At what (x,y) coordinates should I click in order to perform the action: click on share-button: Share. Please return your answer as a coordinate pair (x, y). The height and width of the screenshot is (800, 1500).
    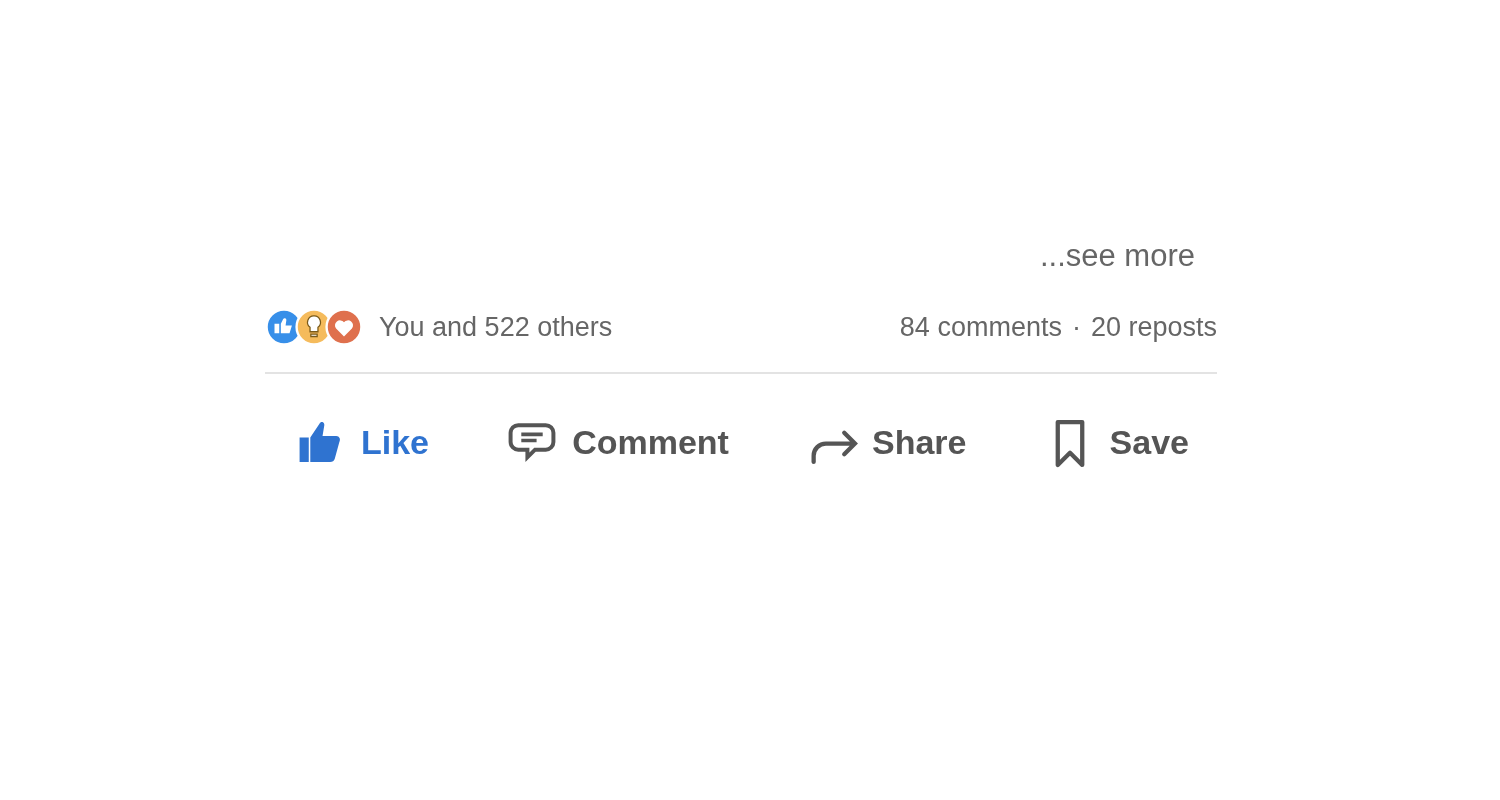
    Looking at the image, I should click on (886, 442).